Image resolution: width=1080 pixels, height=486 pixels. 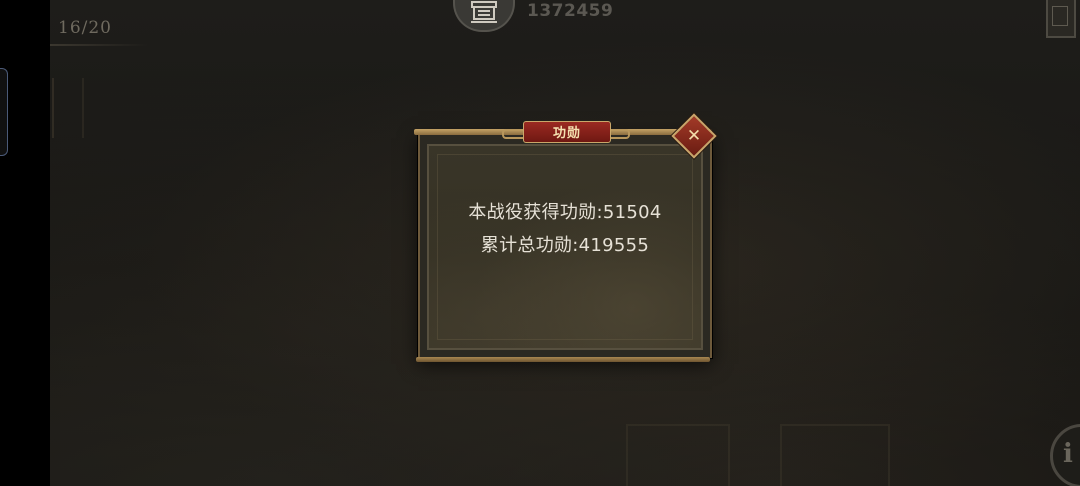 I want to click on battle-merit-text: 本战役获得功勋:51504, so click(x=565, y=212).